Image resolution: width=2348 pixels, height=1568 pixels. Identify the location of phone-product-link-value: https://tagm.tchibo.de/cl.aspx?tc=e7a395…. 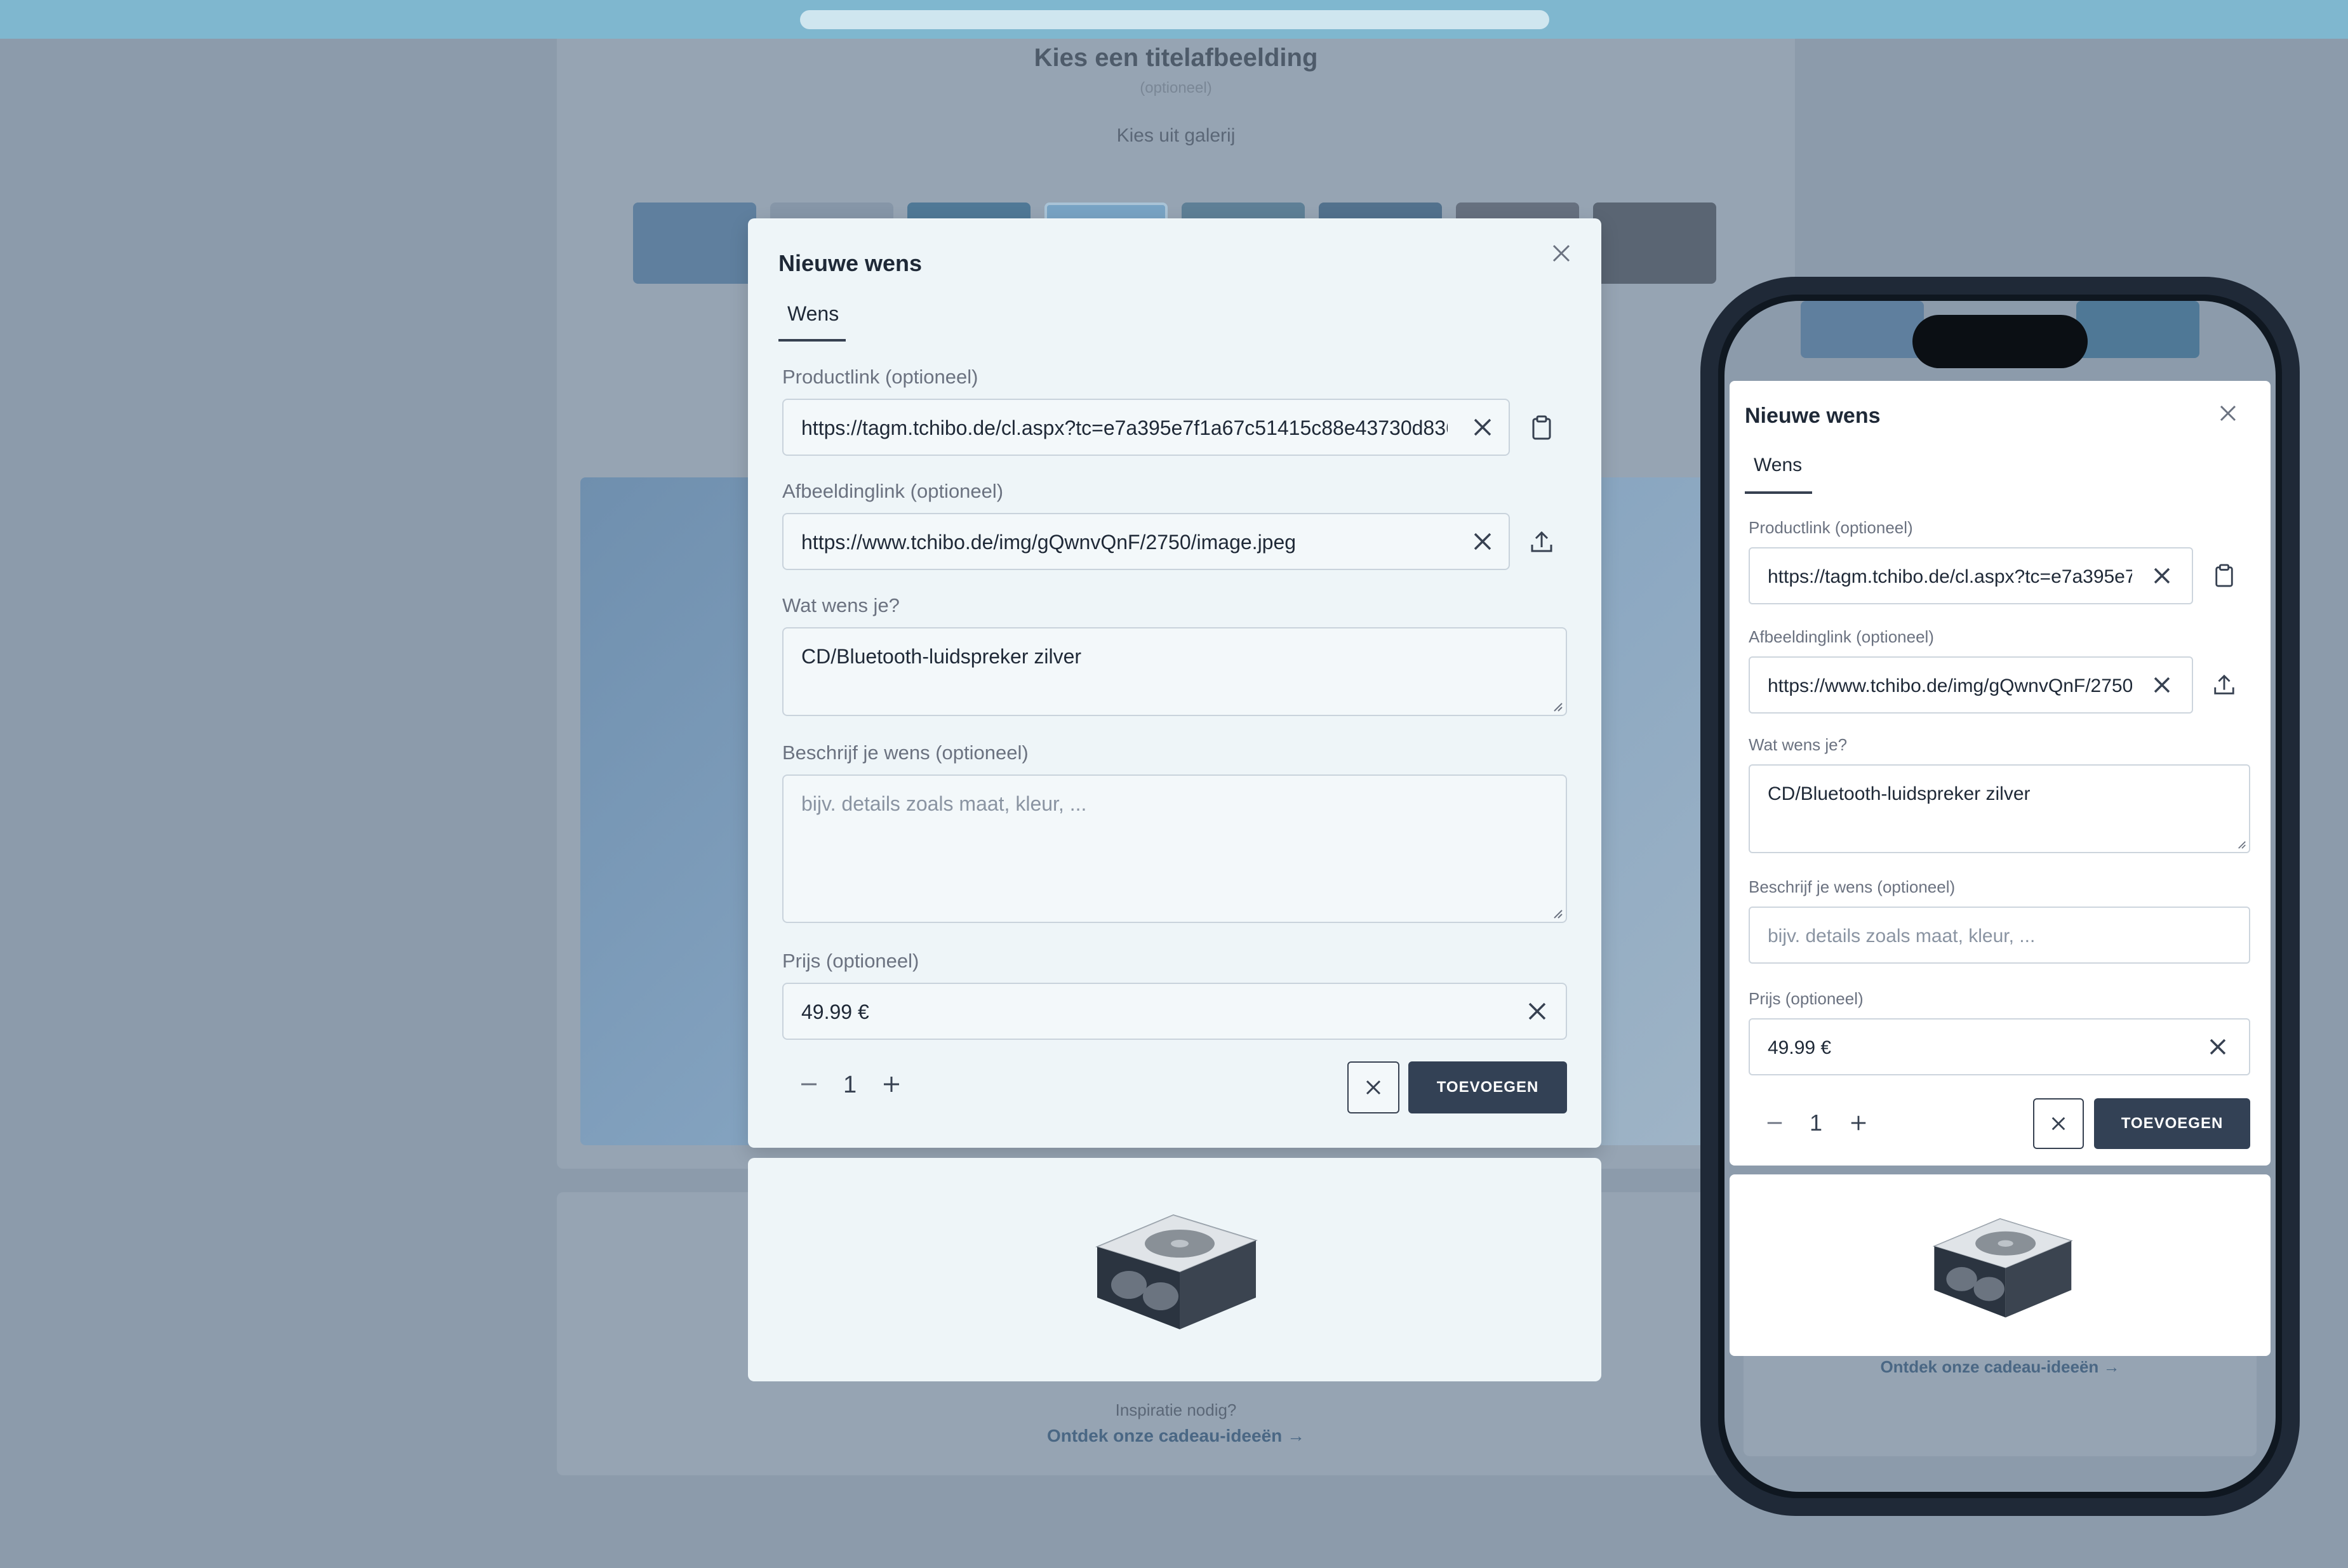
(1950, 576).